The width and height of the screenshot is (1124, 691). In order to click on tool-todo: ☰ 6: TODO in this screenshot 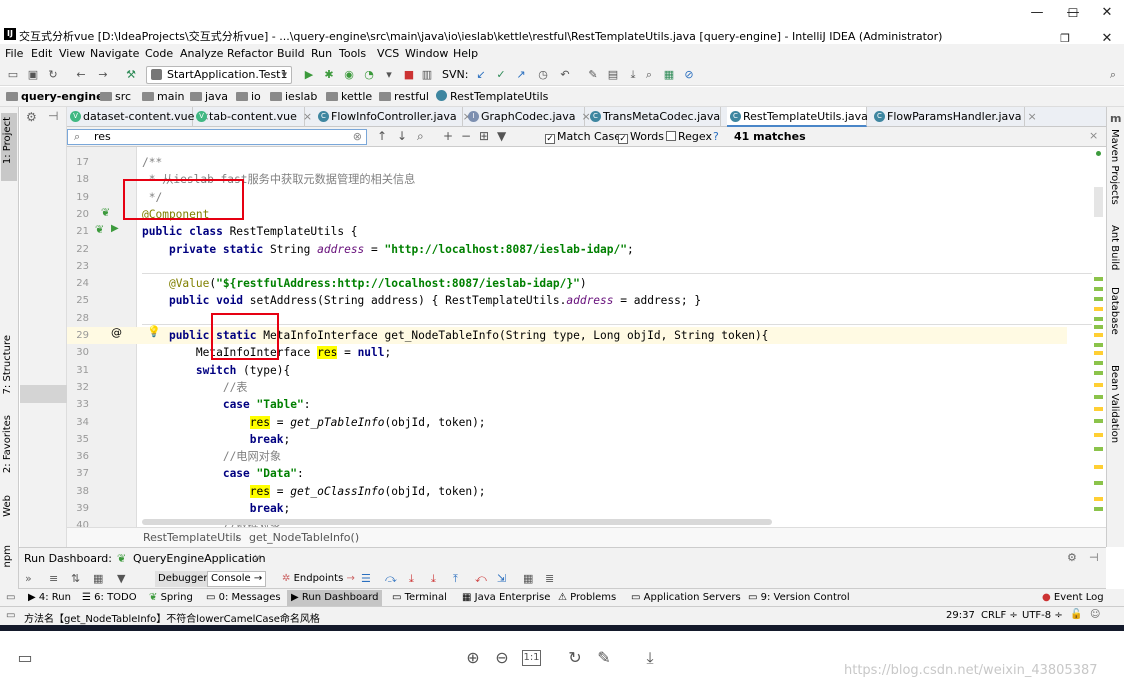, I will do `click(109, 597)`.